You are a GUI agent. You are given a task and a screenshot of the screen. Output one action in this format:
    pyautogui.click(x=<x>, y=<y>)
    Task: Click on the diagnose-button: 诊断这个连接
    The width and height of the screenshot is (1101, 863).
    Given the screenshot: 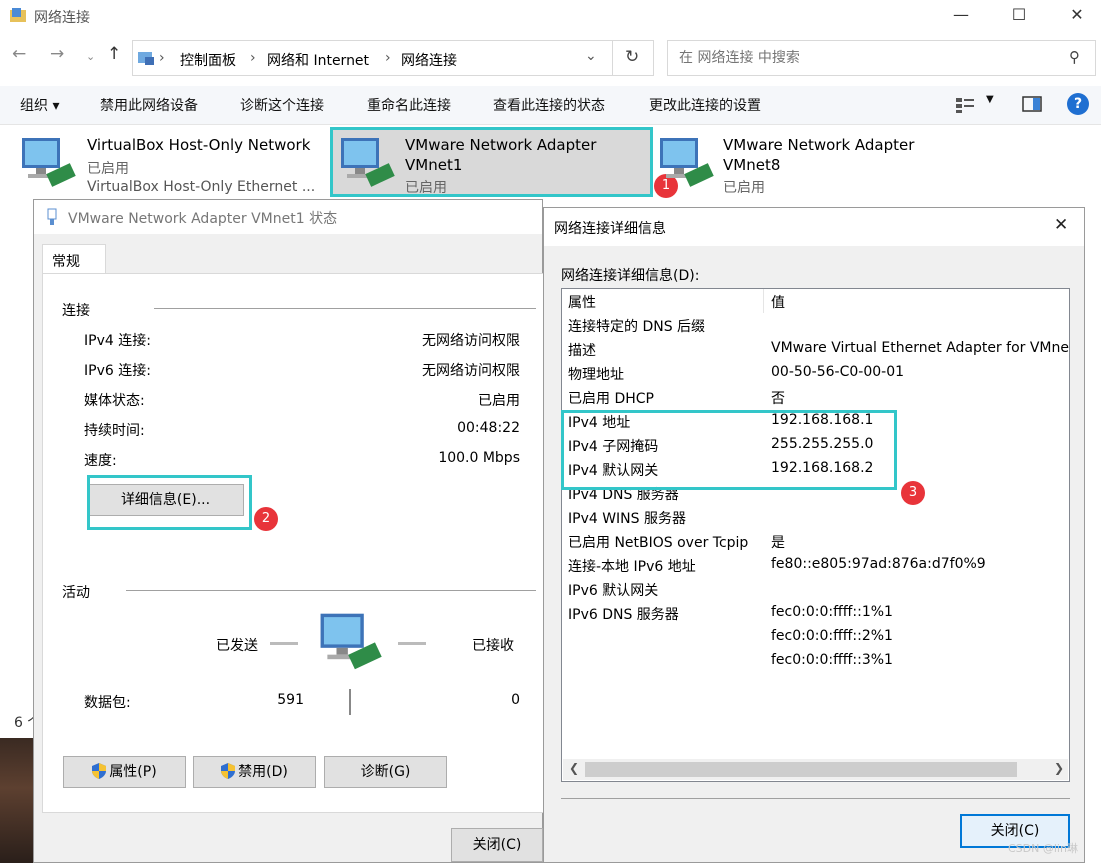 What is the action you would take?
    pyautogui.click(x=282, y=105)
    